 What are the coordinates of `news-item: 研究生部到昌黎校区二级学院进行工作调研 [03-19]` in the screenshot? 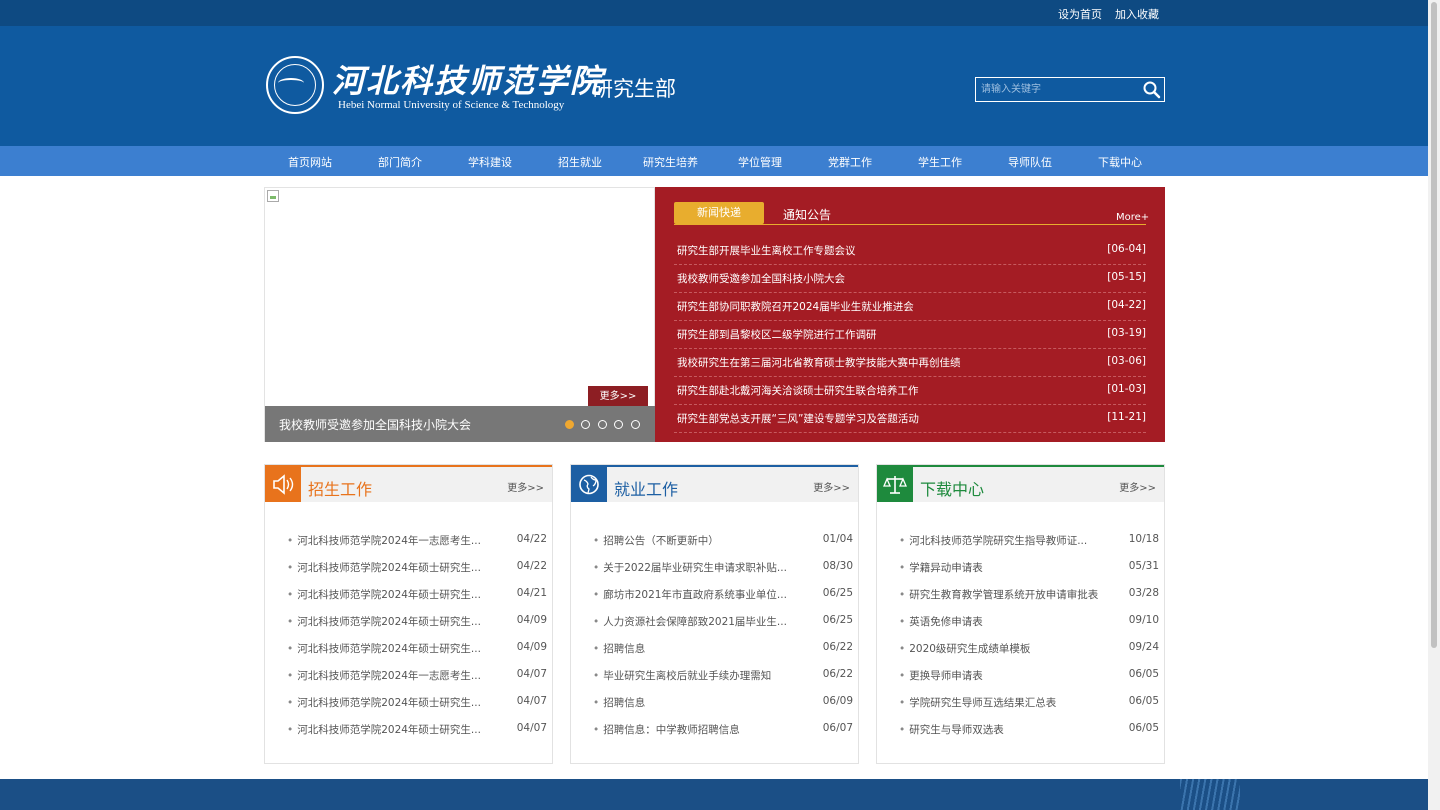 It's located at (910, 335).